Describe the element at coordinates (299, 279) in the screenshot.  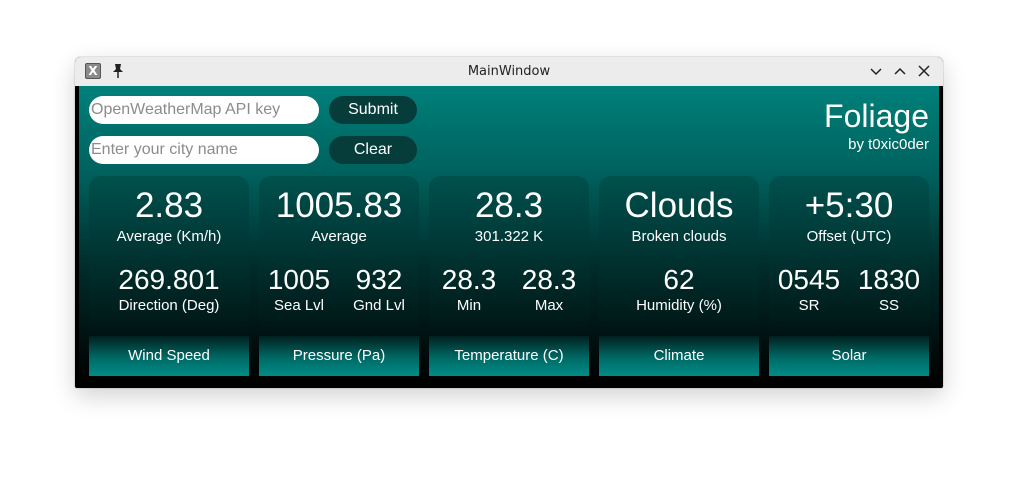
I see `sea-level-value: 1005` at that location.